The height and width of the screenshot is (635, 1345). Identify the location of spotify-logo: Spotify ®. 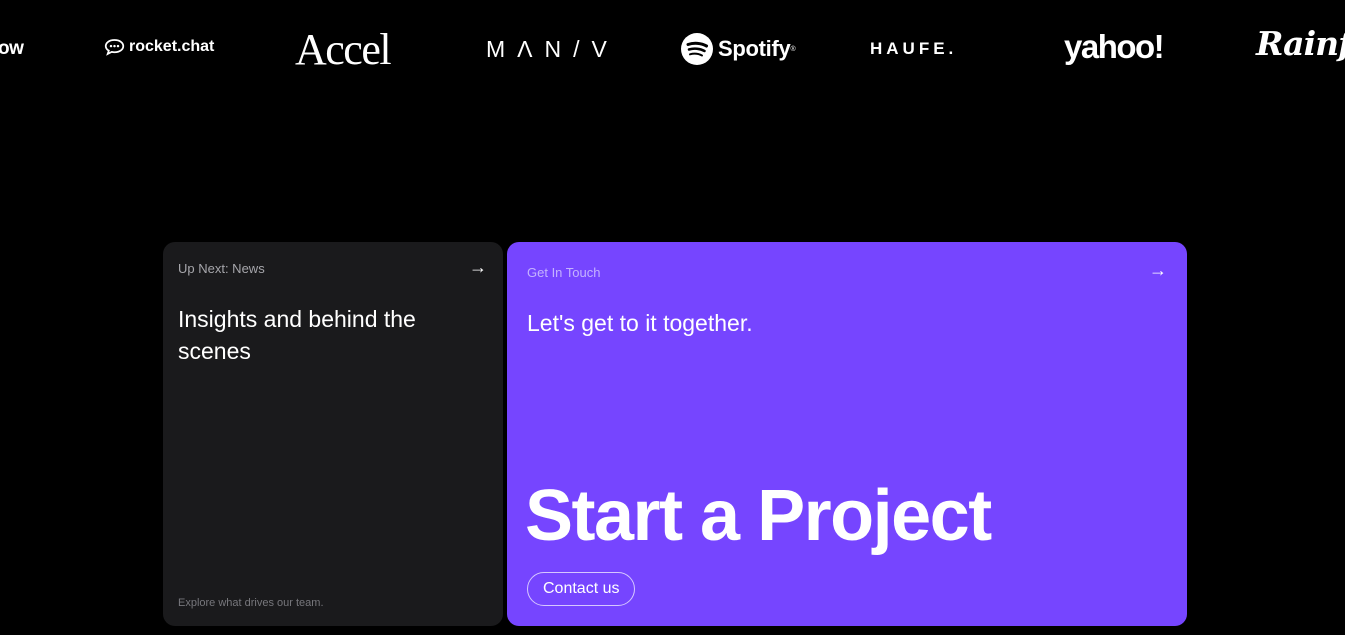
(738, 49).